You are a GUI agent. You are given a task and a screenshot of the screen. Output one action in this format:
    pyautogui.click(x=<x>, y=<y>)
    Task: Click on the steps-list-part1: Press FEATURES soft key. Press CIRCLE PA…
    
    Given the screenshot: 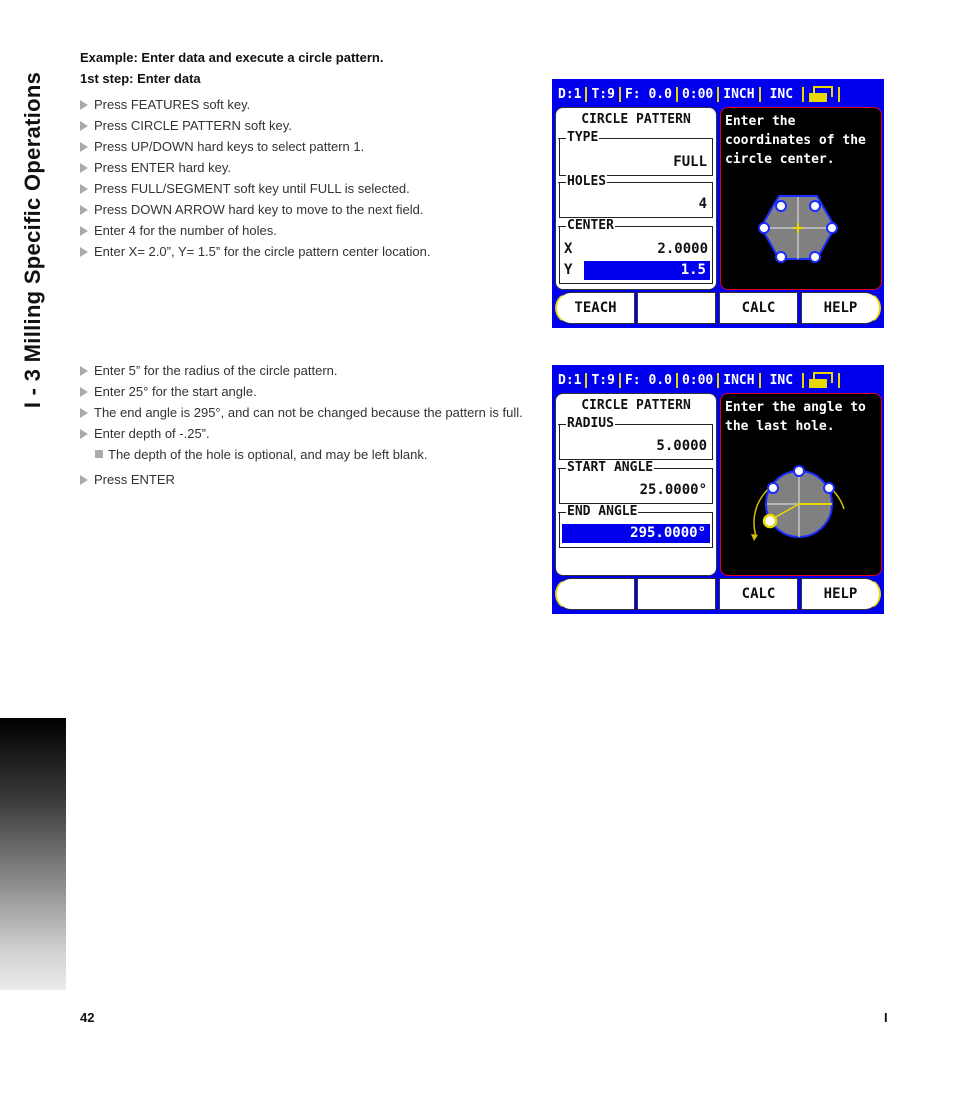 What is the action you would take?
    pyautogui.click(x=305, y=178)
    